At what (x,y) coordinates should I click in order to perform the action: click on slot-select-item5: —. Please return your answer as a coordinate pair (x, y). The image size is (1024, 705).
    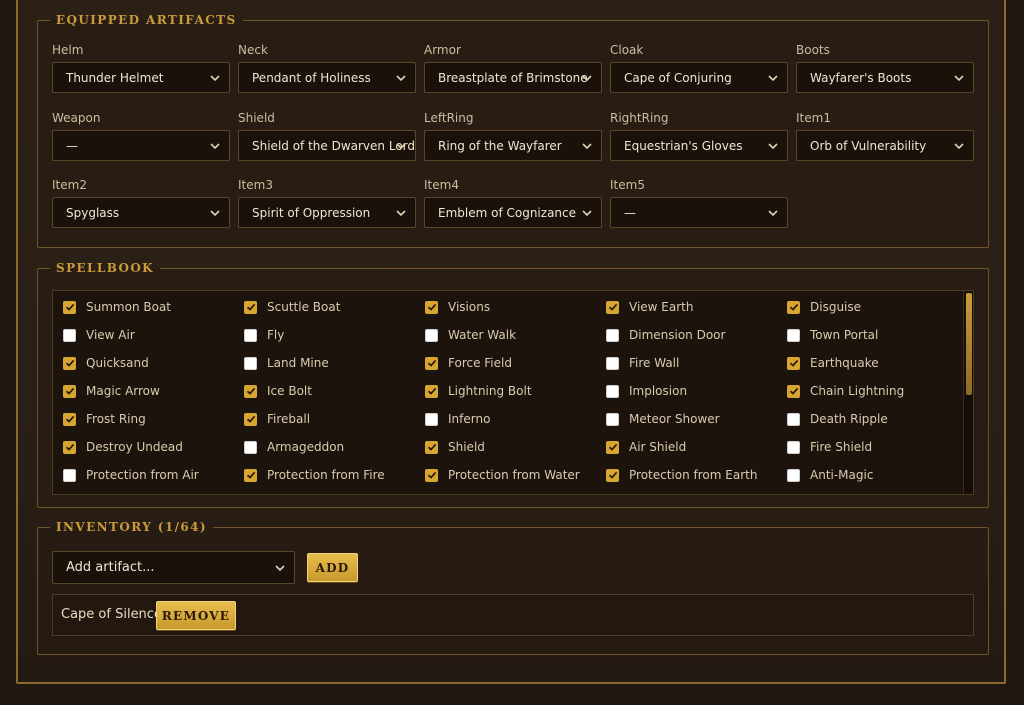
    Looking at the image, I should click on (699, 212).